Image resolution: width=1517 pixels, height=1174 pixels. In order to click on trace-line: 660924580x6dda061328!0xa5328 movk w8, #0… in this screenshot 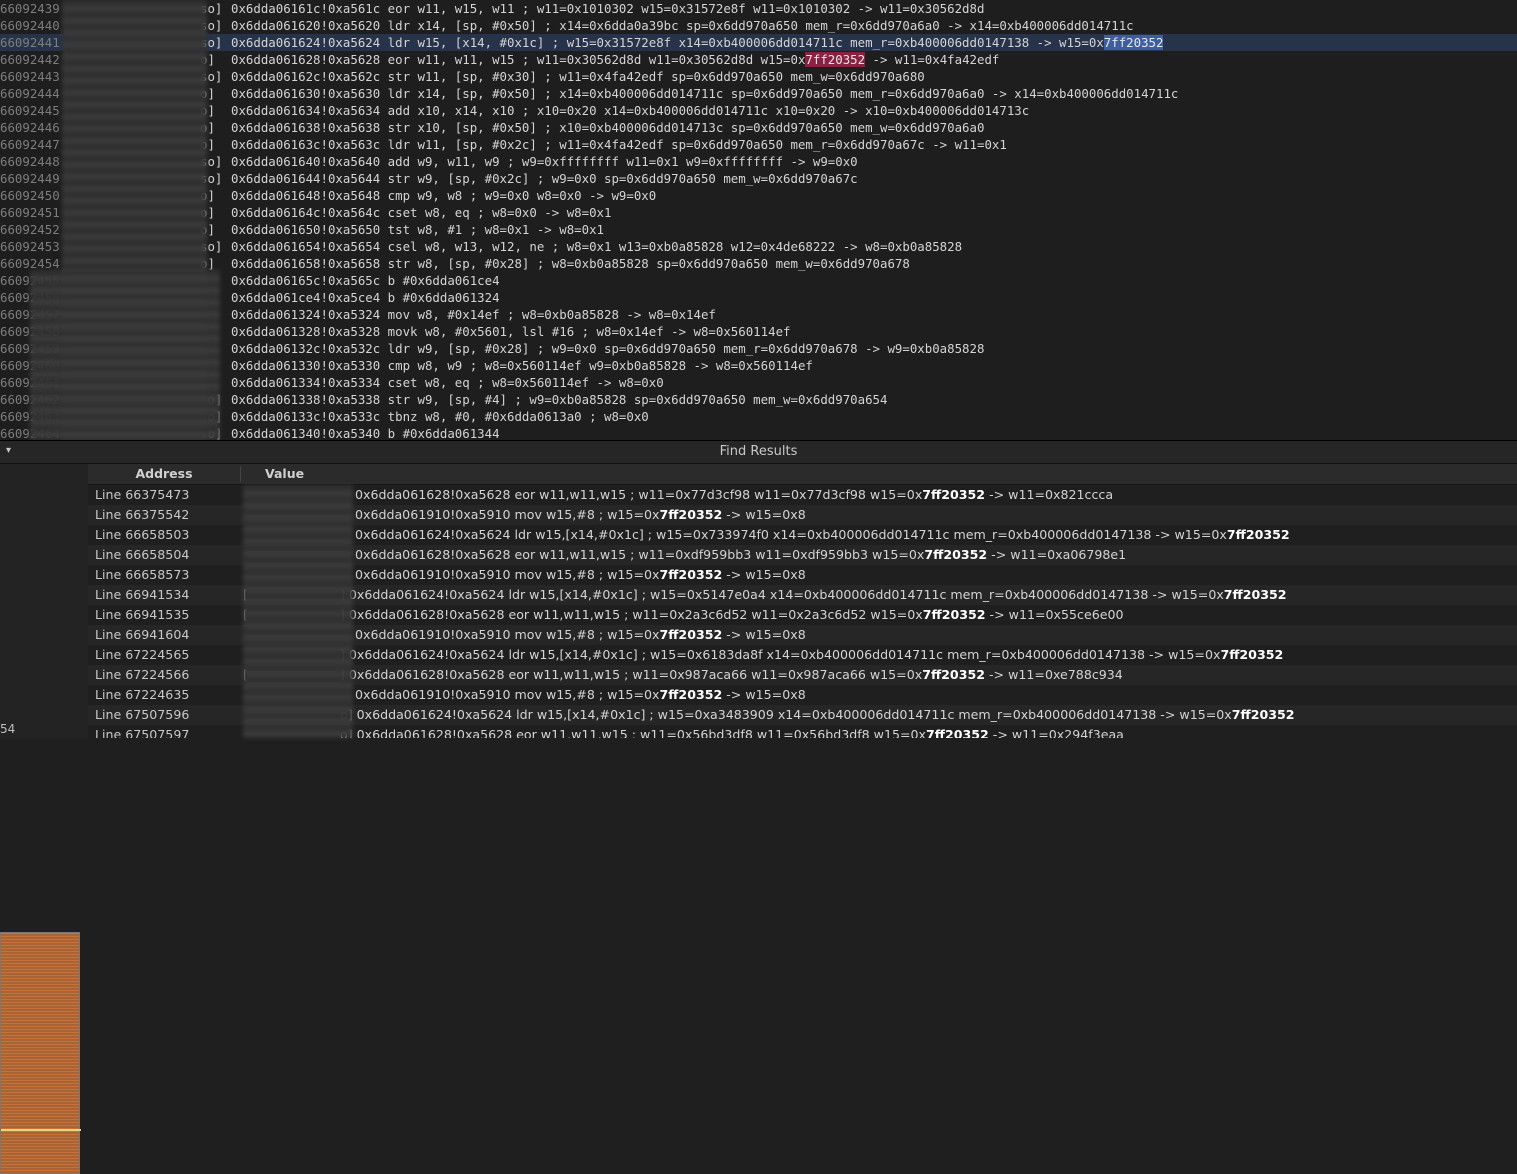, I will do `click(758, 331)`.